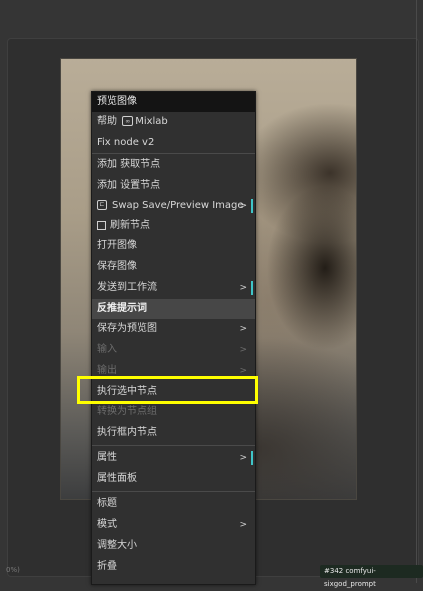 Image resolution: width=423 pixels, height=591 pixels. What do you see at coordinates (167, 390) in the screenshot?
I see `highlight-annotation-box` at bounding box center [167, 390].